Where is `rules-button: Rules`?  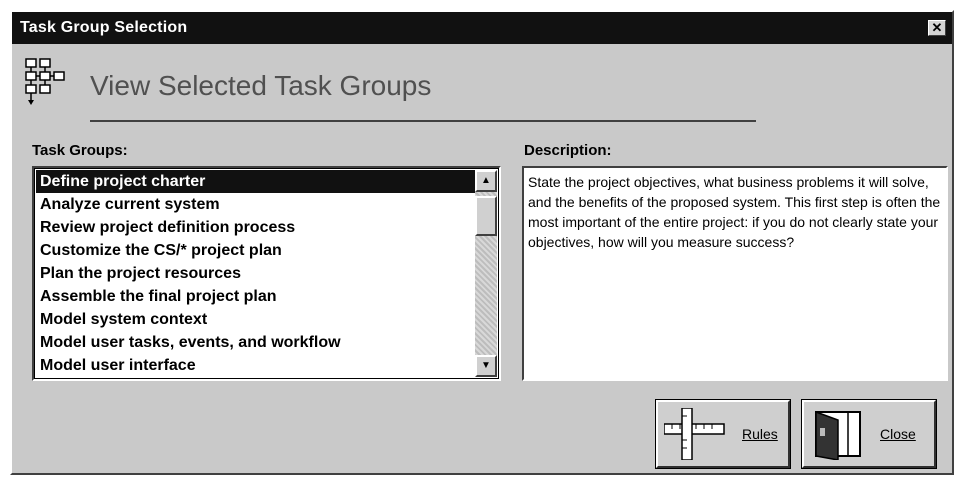 rules-button: Rules is located at coordinates (723, 434).